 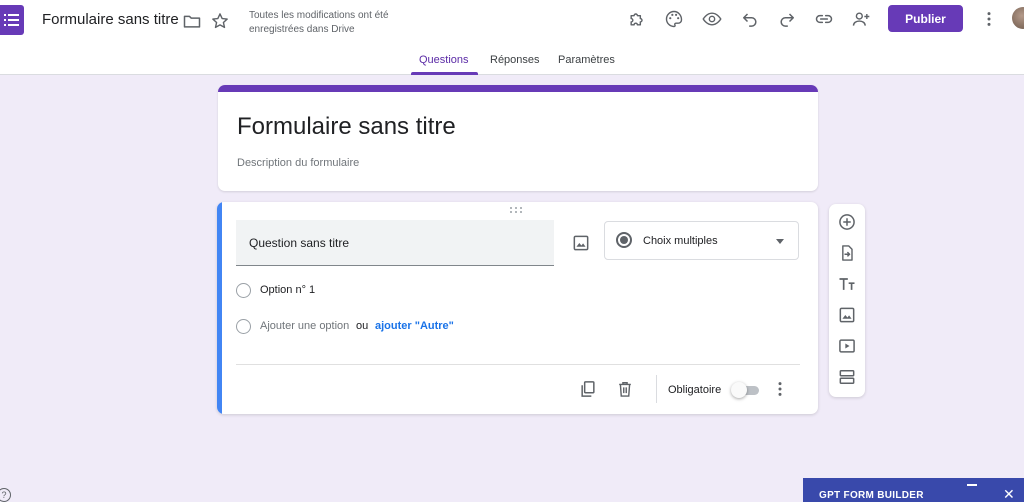 What do you see at coordinates (624, 240) in the screenshot?
I see `radio-button-icon` at bounding box center [624, 240].